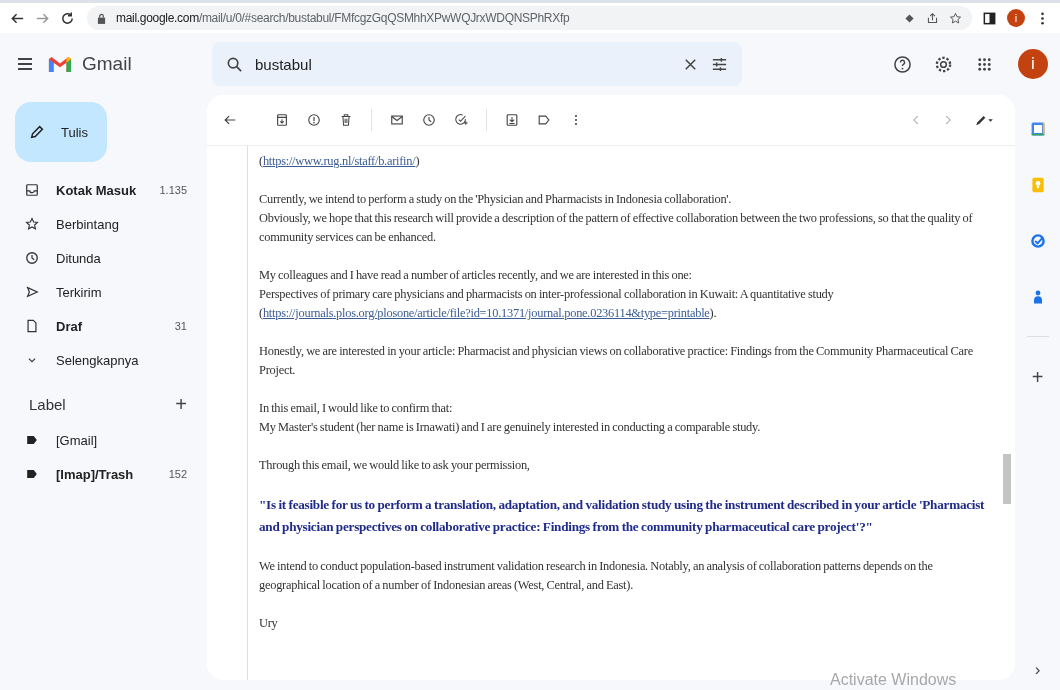 Image resolution: width=1060 pixels, height=690 pixels. I want to click on url-text: mail.google.com/mail/u/0/#search/bustabul/FMfcgzGqQSMhhXPwWQJrxWDQNSPhRXfp, so click(343, 18).